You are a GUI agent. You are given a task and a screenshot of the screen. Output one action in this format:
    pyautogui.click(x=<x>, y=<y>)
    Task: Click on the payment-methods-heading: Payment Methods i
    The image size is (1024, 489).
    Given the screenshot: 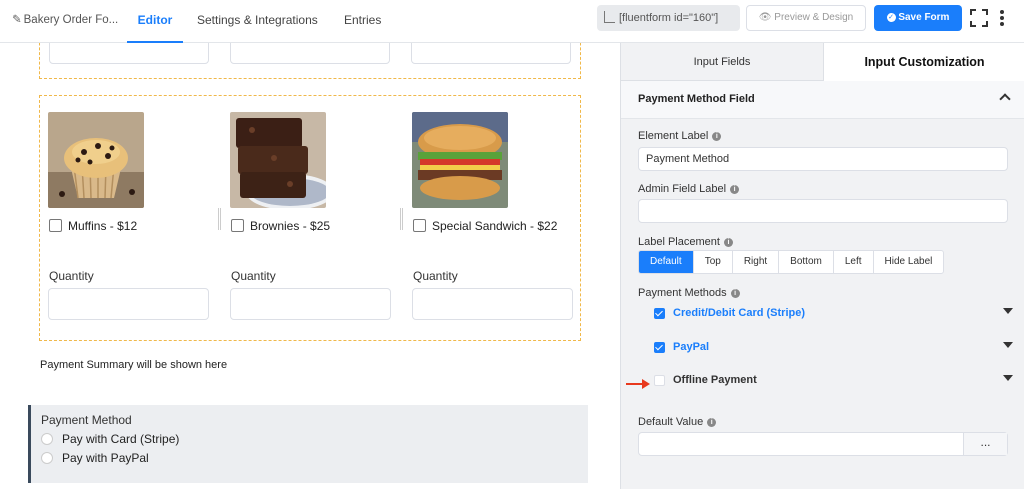 What is the action you would take?
    pyautogui.click(x=689, y=293)
    